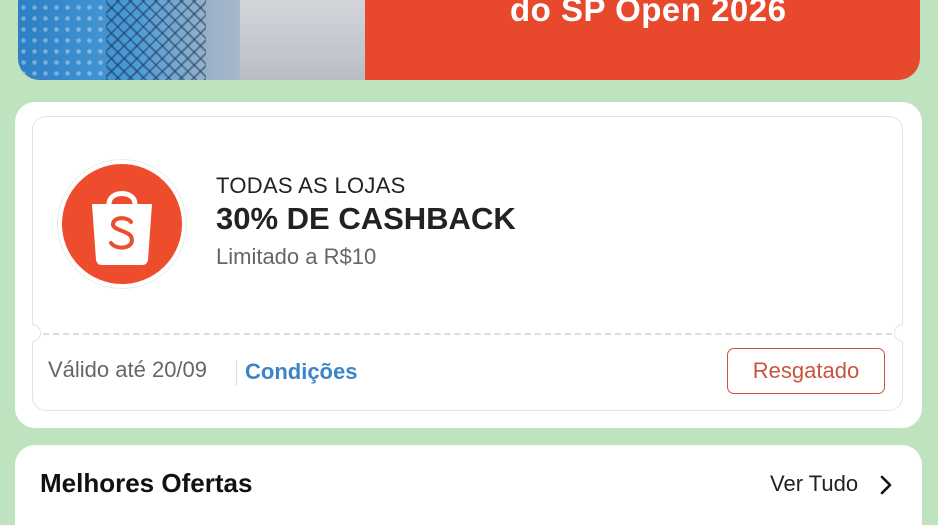  I want to click on best-offers-section: Melhores Ofertas Ver Tudo, so click(468, 485).